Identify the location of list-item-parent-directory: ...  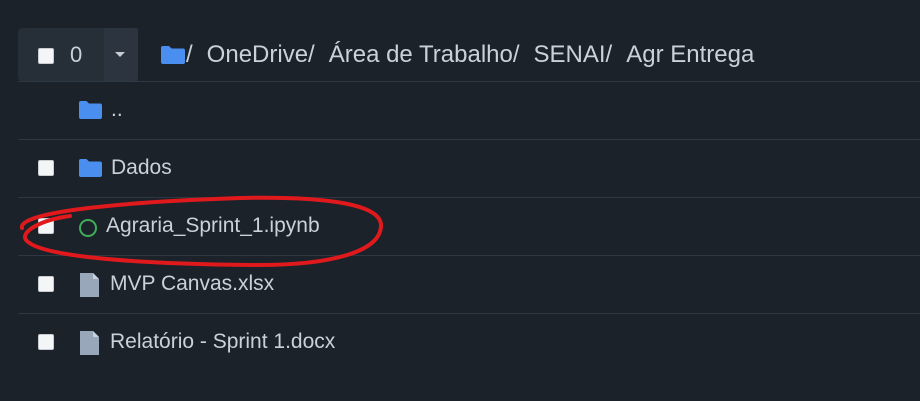
(469, 111).